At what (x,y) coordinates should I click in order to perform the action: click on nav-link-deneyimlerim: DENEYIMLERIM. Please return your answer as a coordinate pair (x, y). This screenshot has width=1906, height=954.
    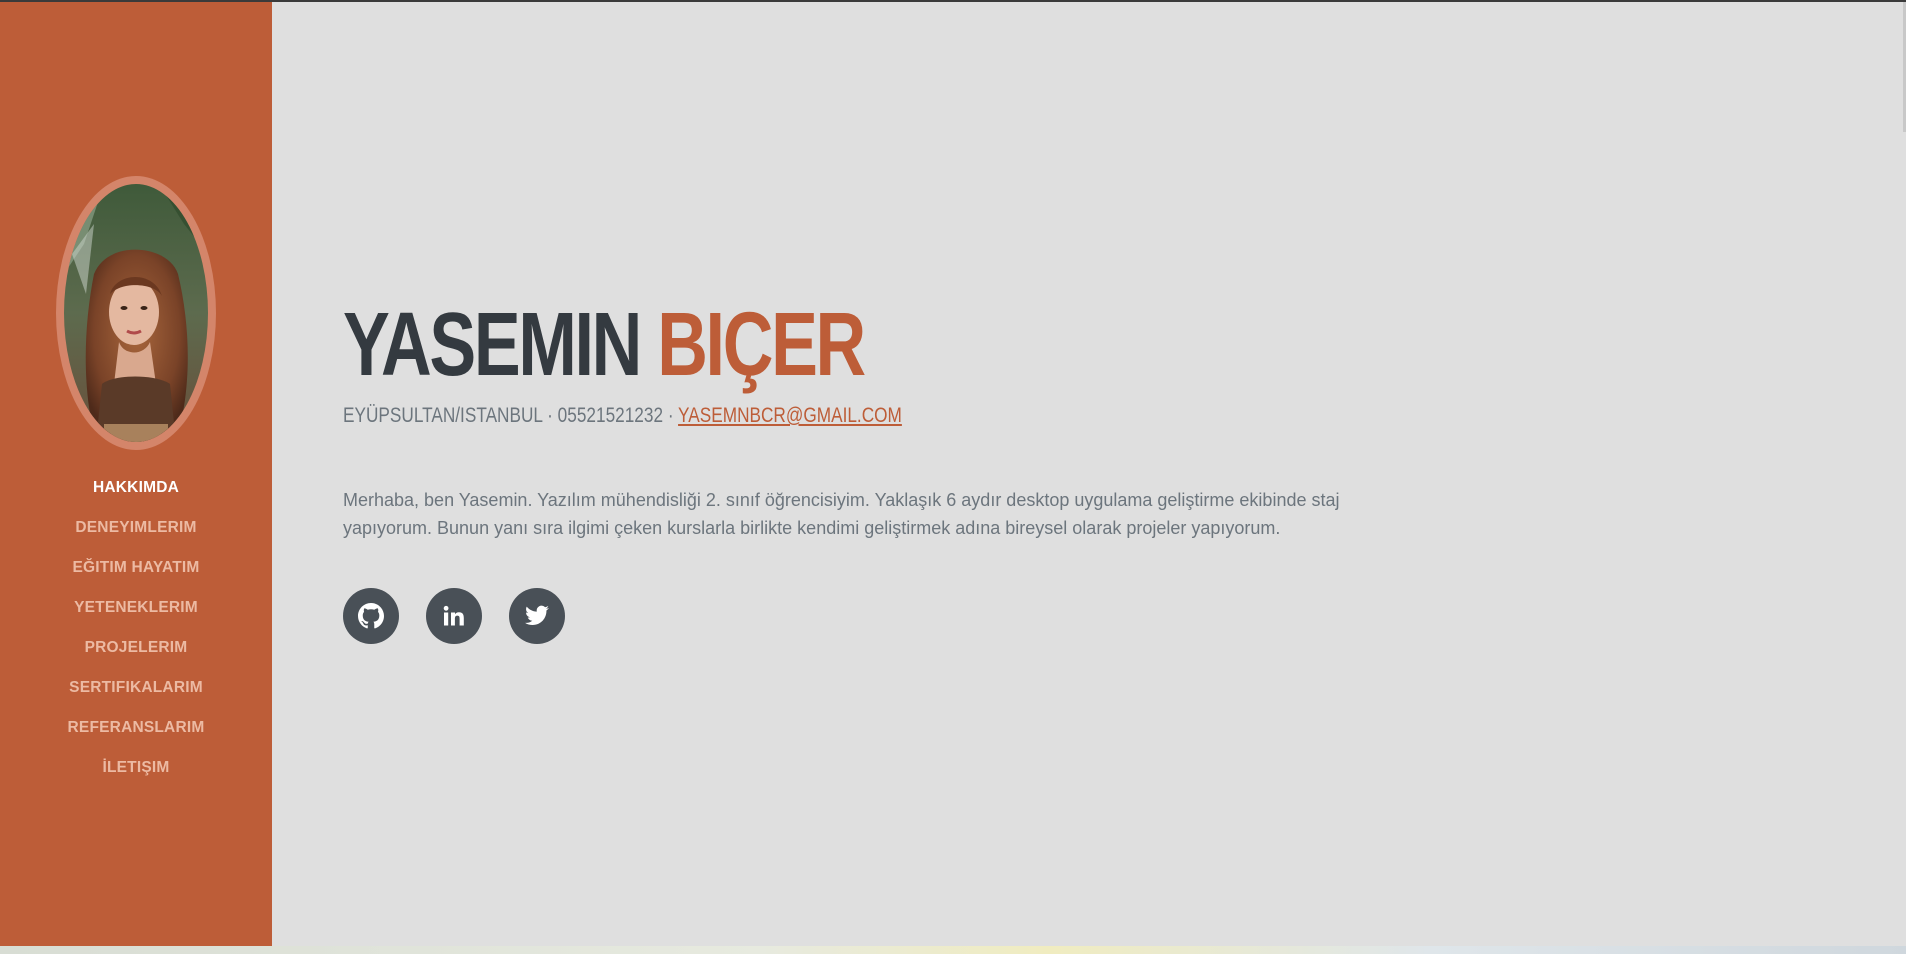
    Looking at the image, I should click on (135, 528).